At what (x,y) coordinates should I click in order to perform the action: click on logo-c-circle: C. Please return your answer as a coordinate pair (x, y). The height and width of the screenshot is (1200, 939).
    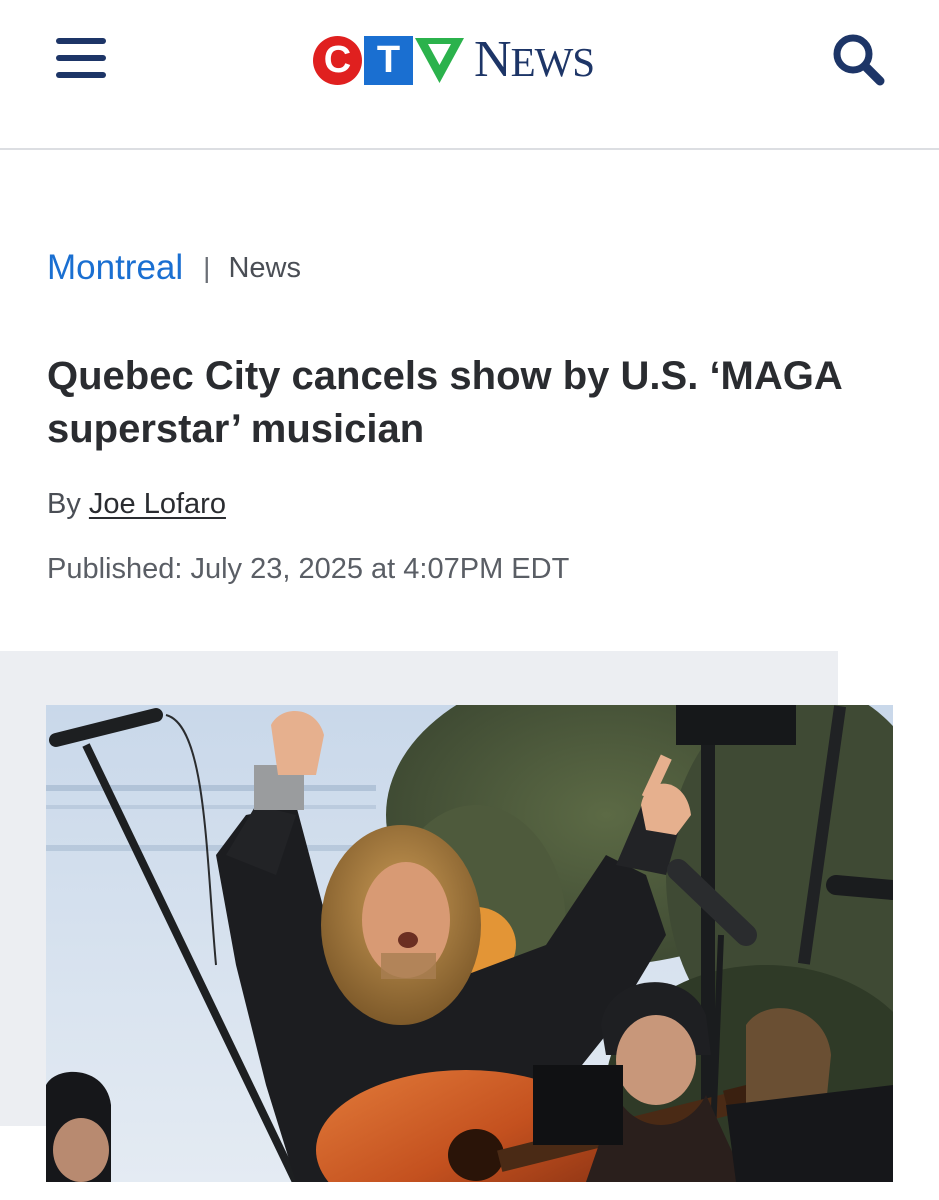
    Looking at the image, I should click on (337, 60).